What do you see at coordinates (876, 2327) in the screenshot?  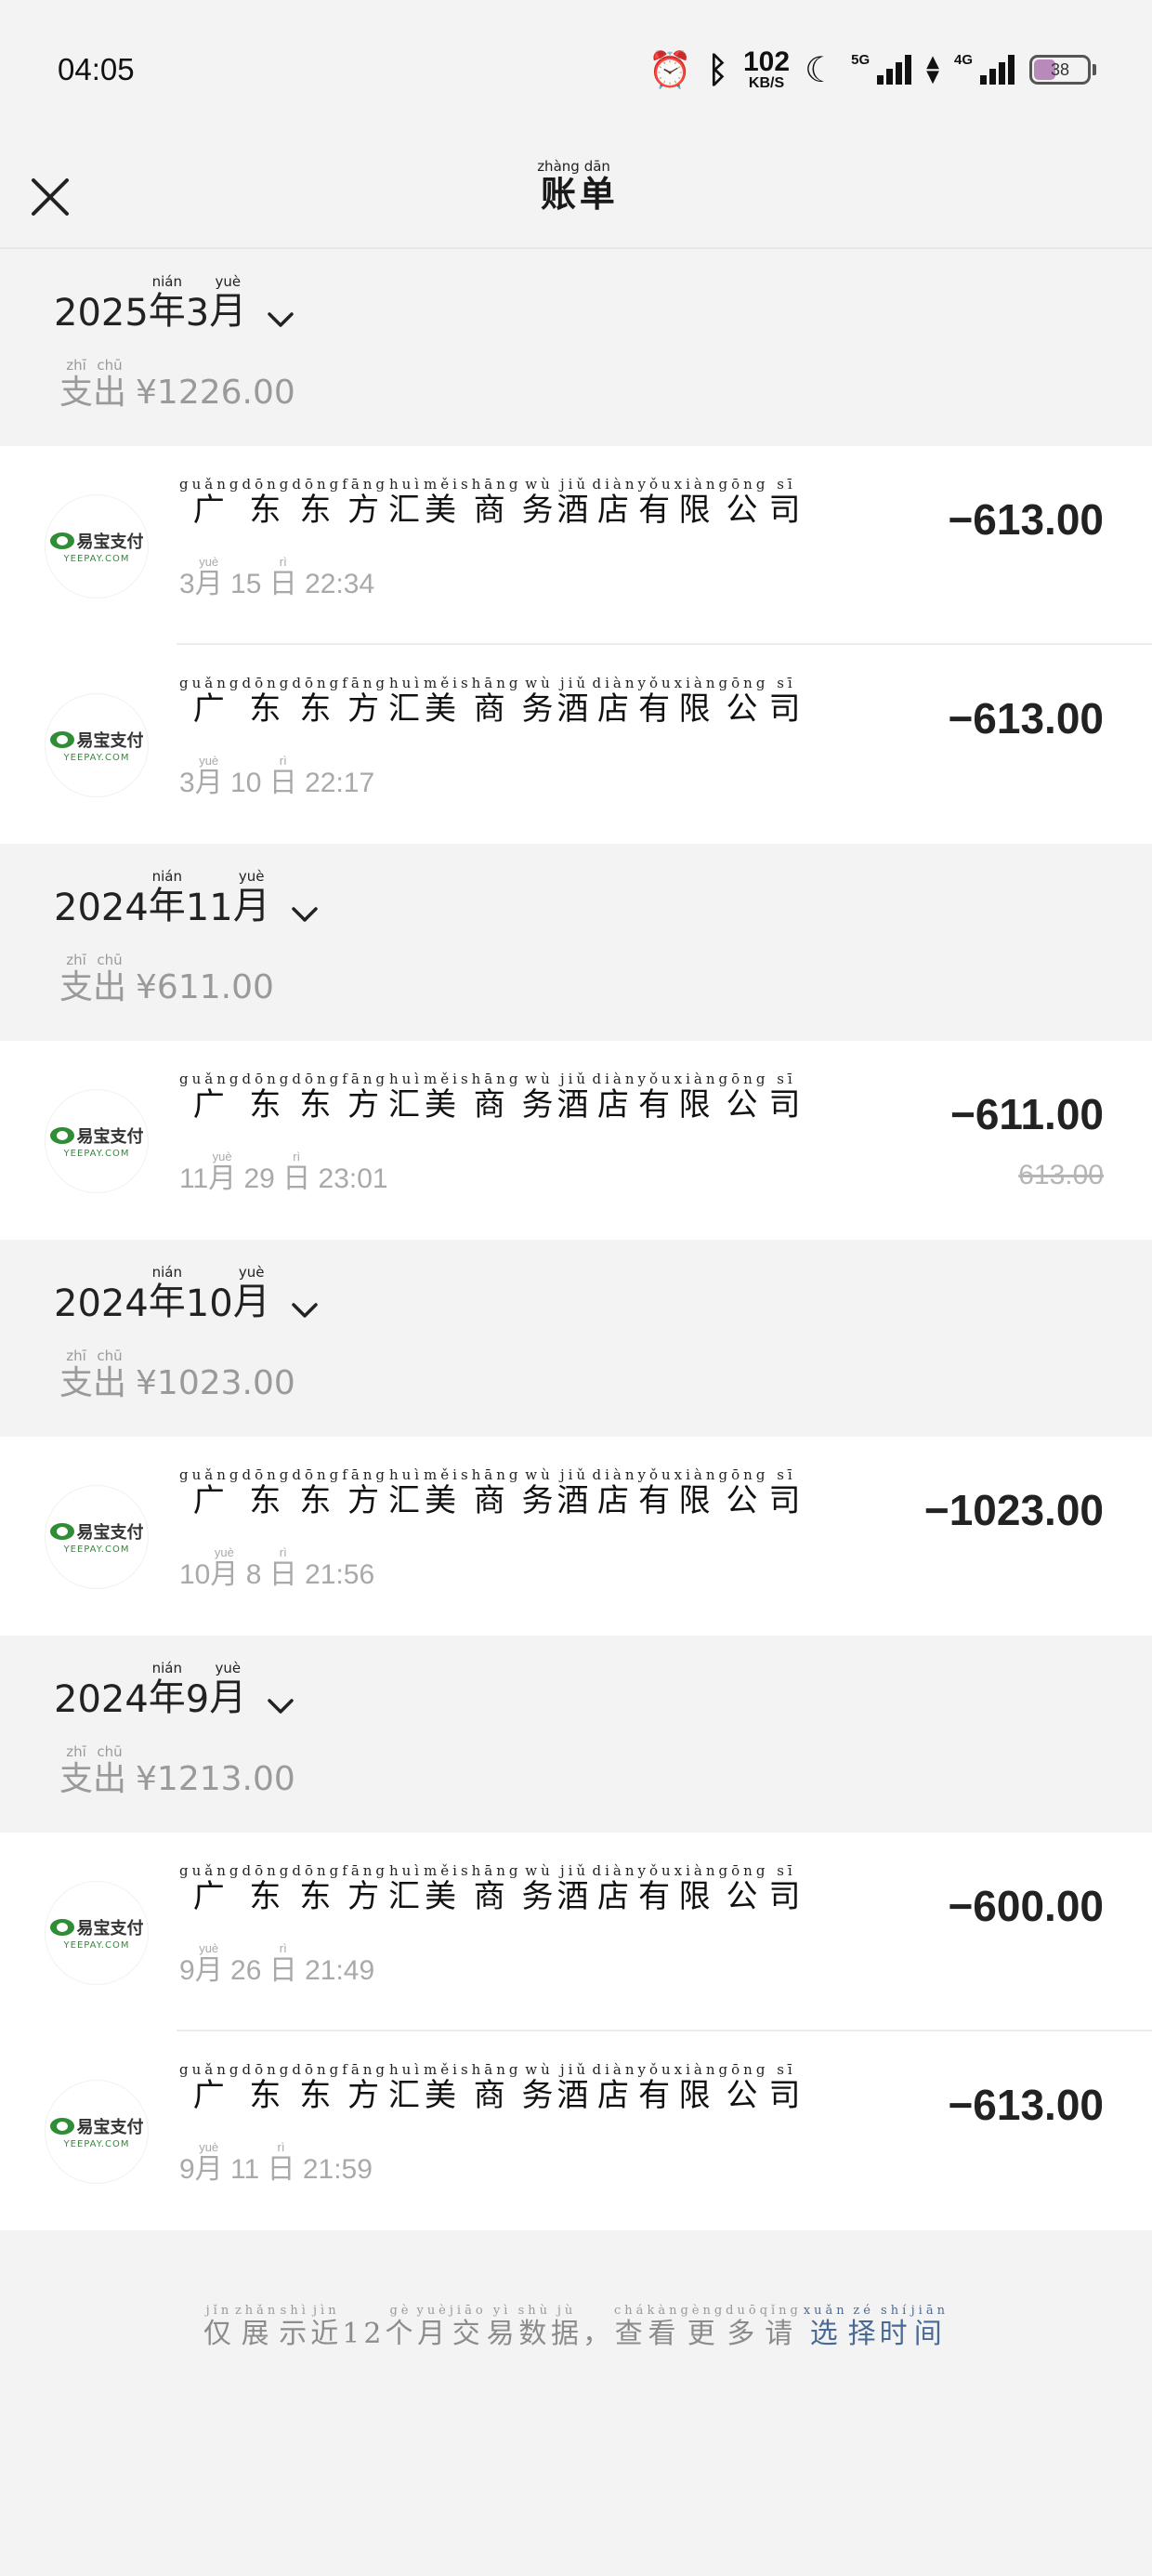 I see `select-time-link: 选xuǎn择zé时shí间jiān` at bounding box center [876, 2327].